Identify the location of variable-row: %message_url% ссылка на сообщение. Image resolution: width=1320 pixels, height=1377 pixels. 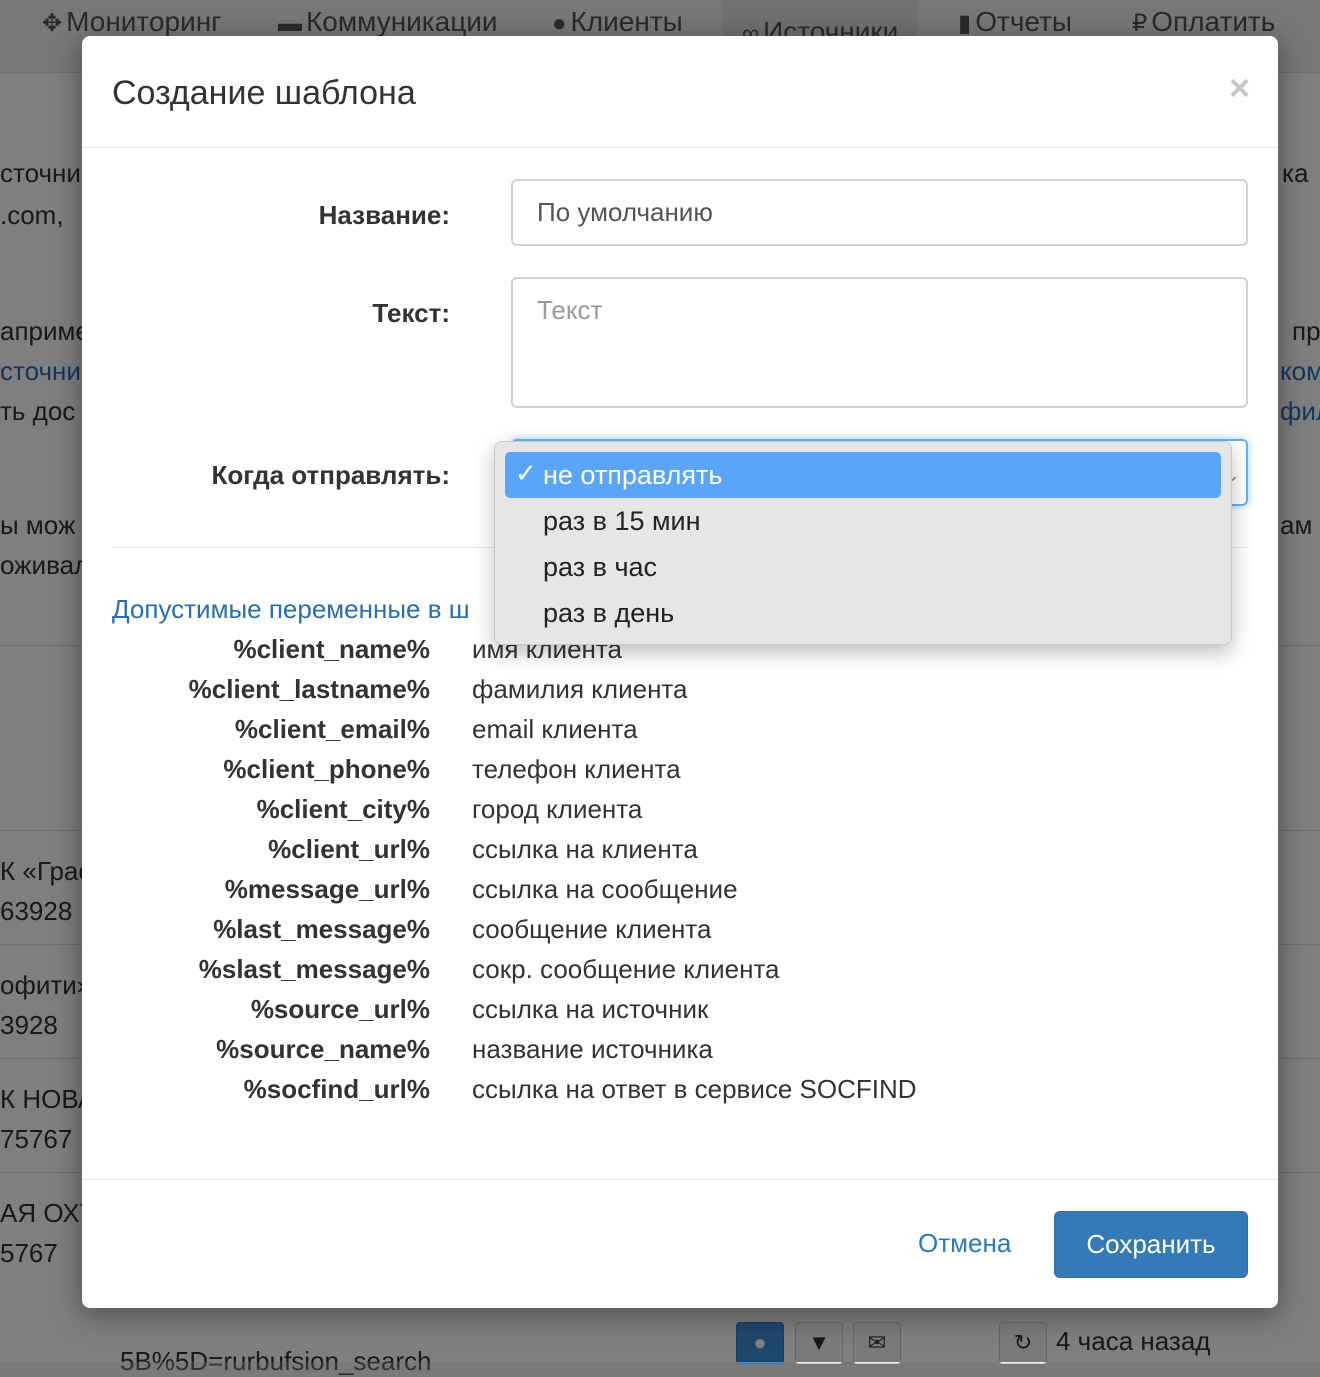
(680, 894).